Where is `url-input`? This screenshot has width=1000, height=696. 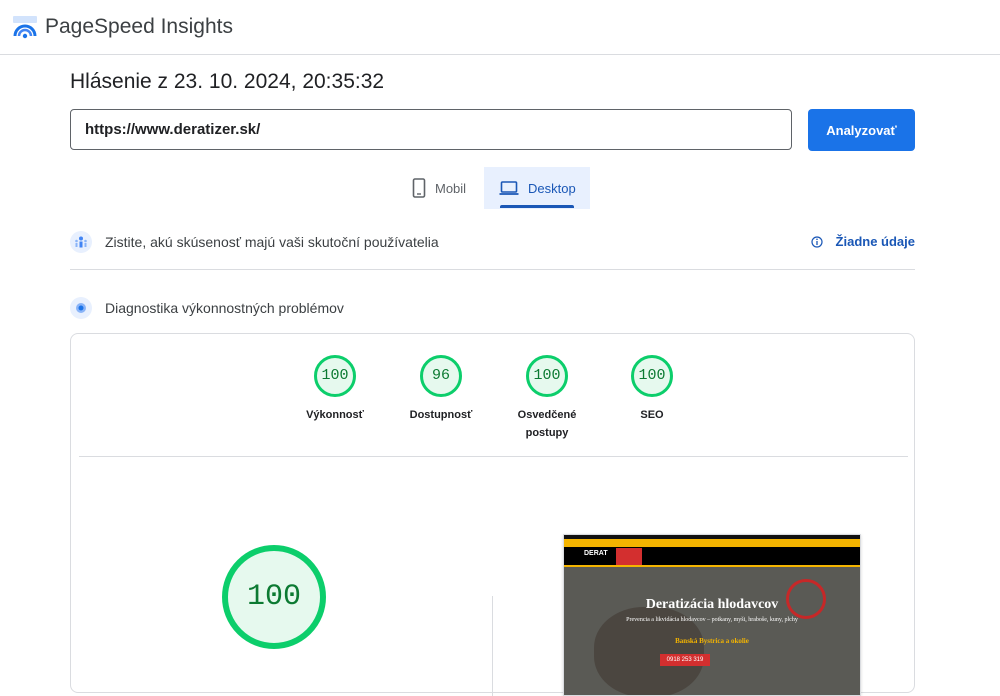 url-input is located at coordinates (431, 129).